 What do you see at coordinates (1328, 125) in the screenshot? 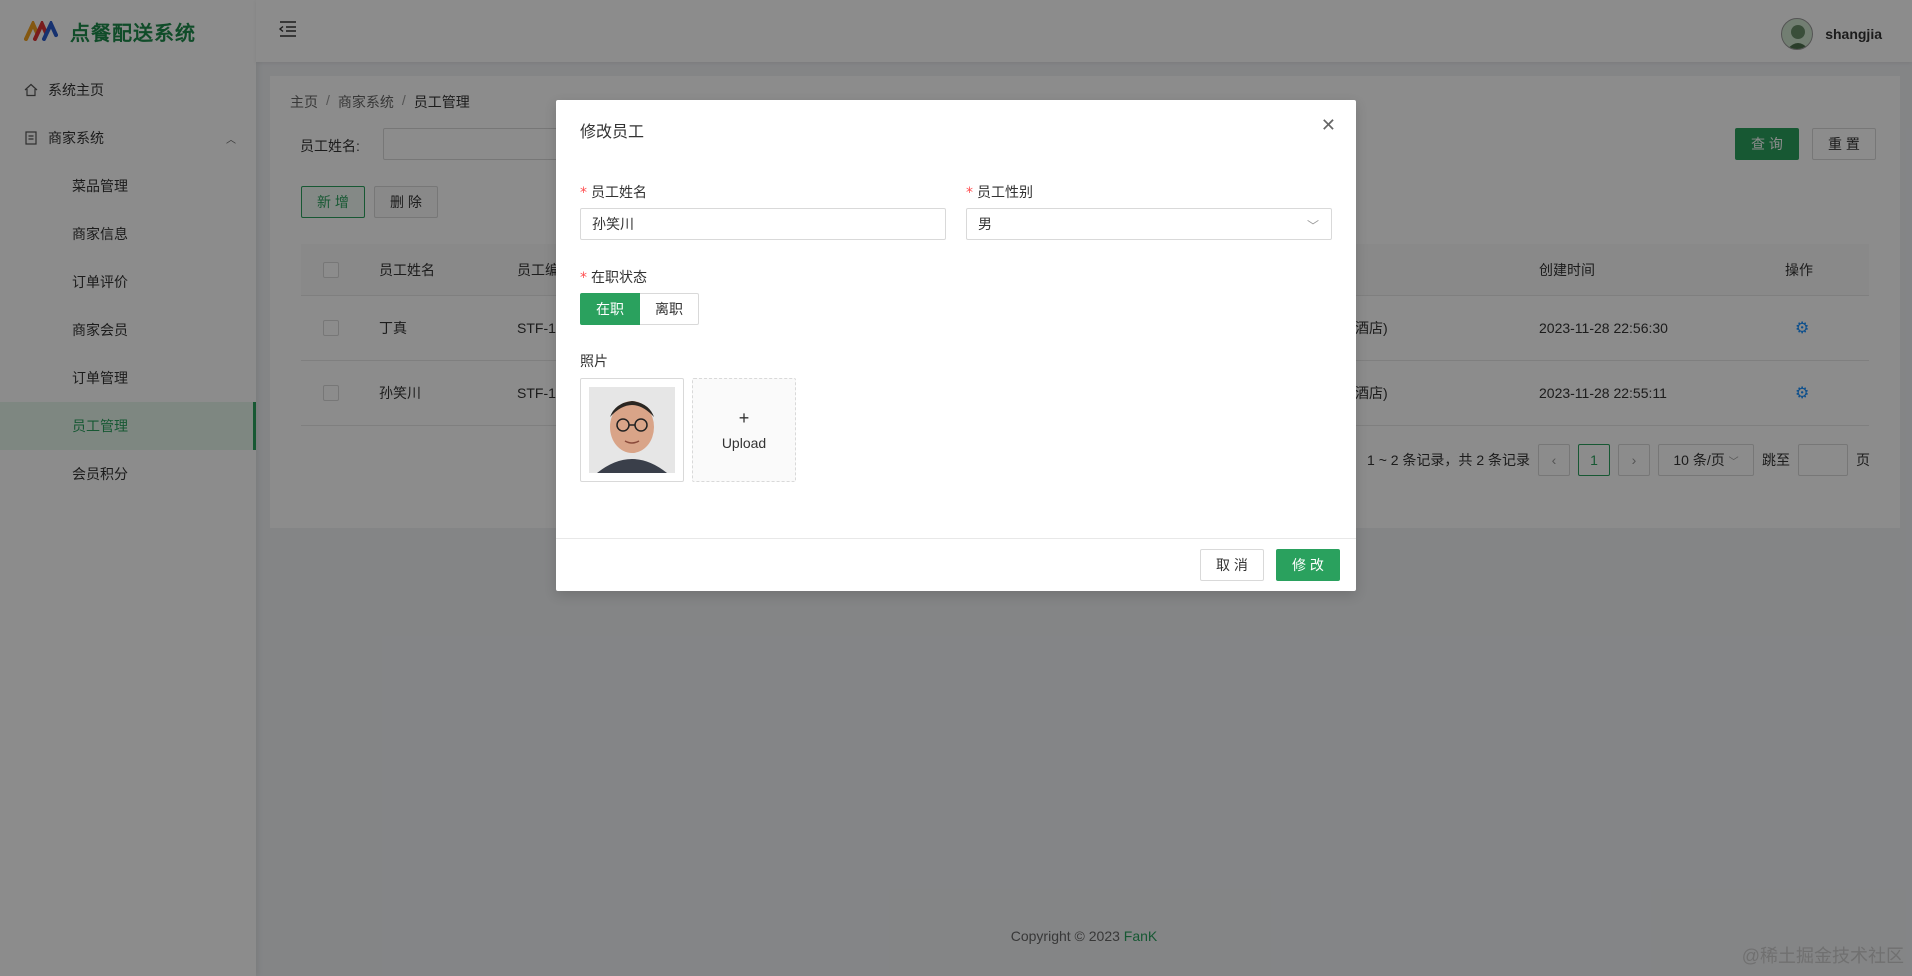
I see `close-icon: ✕` at bounding box center [1328, 125].